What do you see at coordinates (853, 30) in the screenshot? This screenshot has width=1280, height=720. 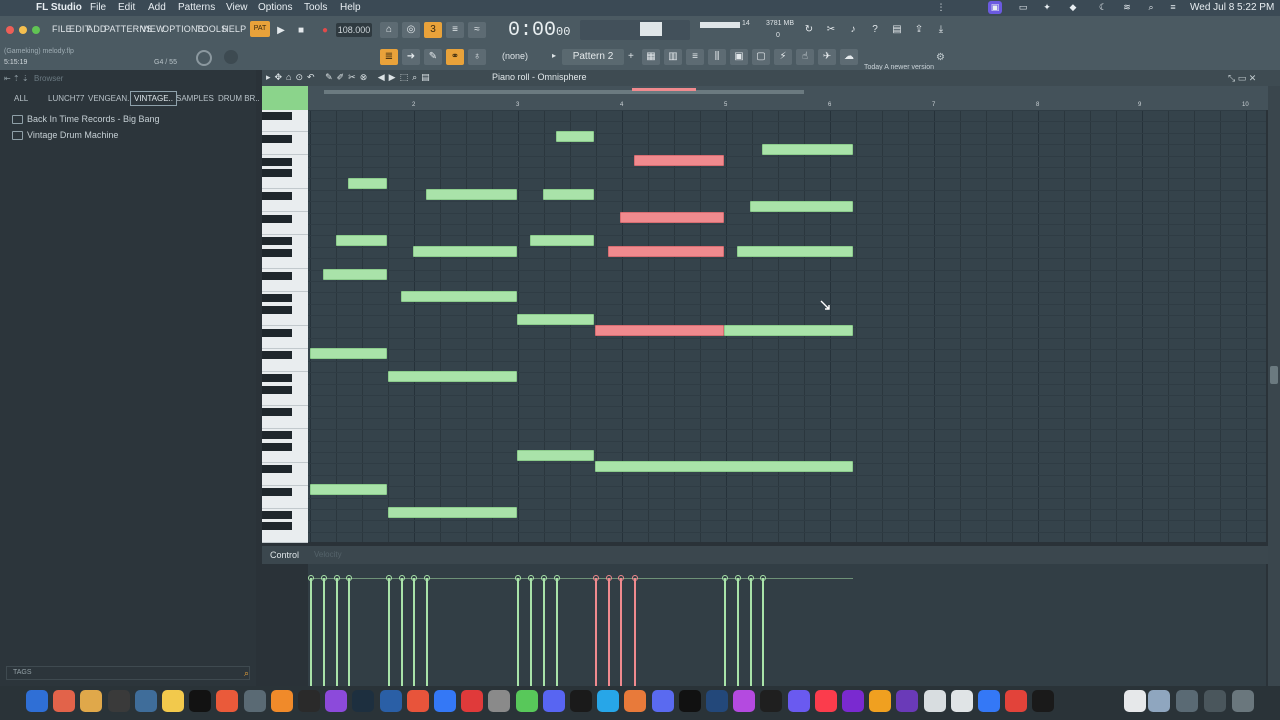 I see `mic-icon: ♪` at bounding box center [853, 30].